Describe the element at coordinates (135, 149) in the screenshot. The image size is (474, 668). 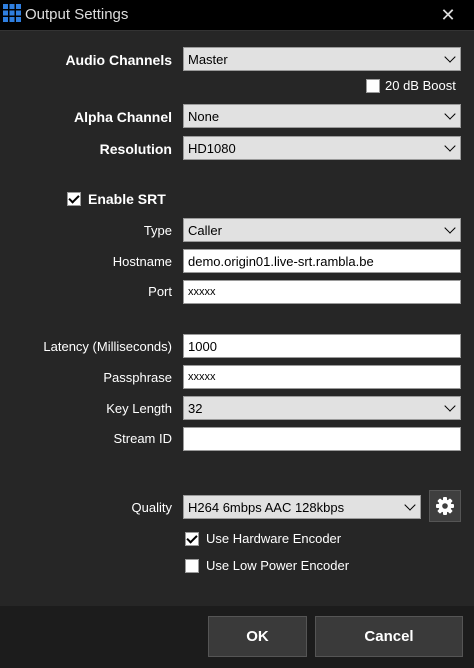
I see `resolution-label: Resolution` at that location.